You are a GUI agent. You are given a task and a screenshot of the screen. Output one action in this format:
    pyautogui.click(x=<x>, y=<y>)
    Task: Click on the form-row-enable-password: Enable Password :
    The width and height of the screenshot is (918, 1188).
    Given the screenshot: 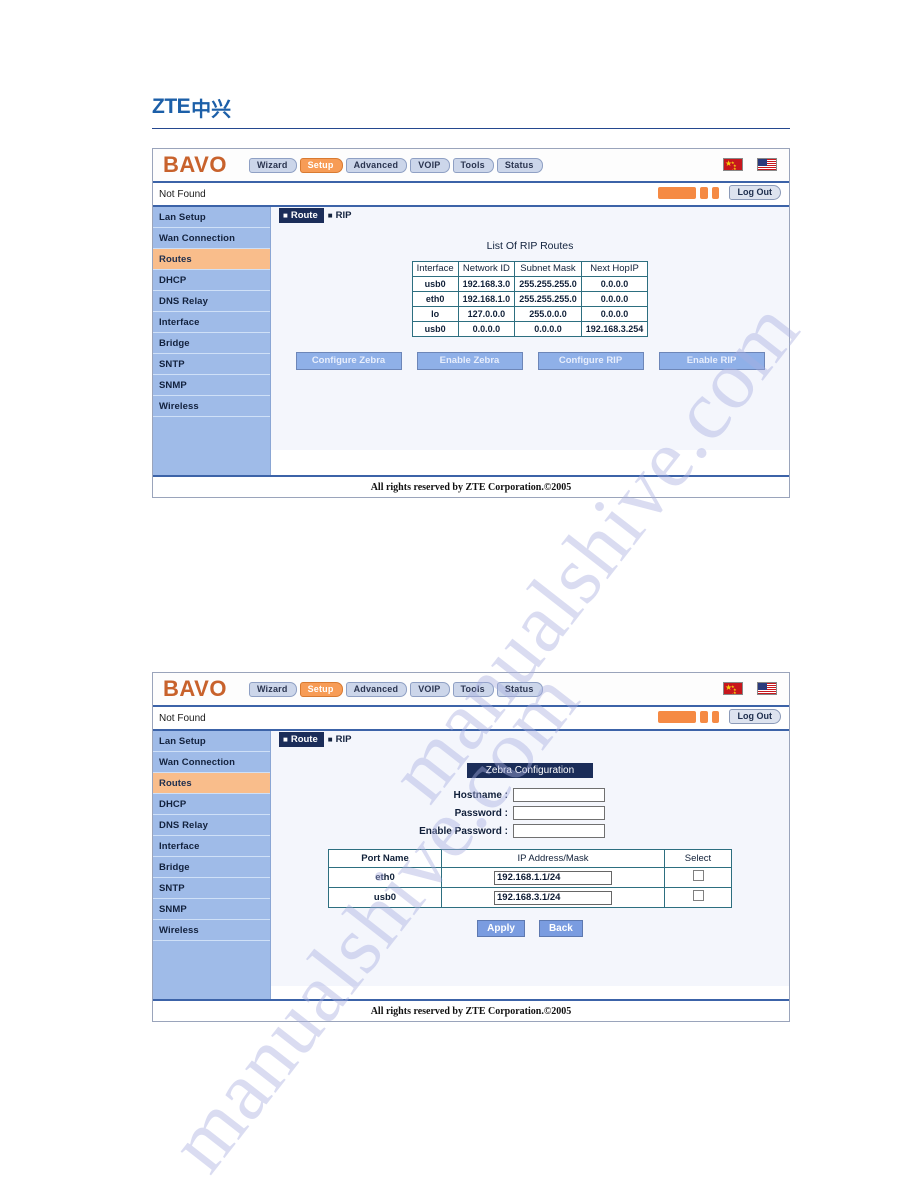 What is the action you would take?
    pyautogui.click(x=505, y=831)
    